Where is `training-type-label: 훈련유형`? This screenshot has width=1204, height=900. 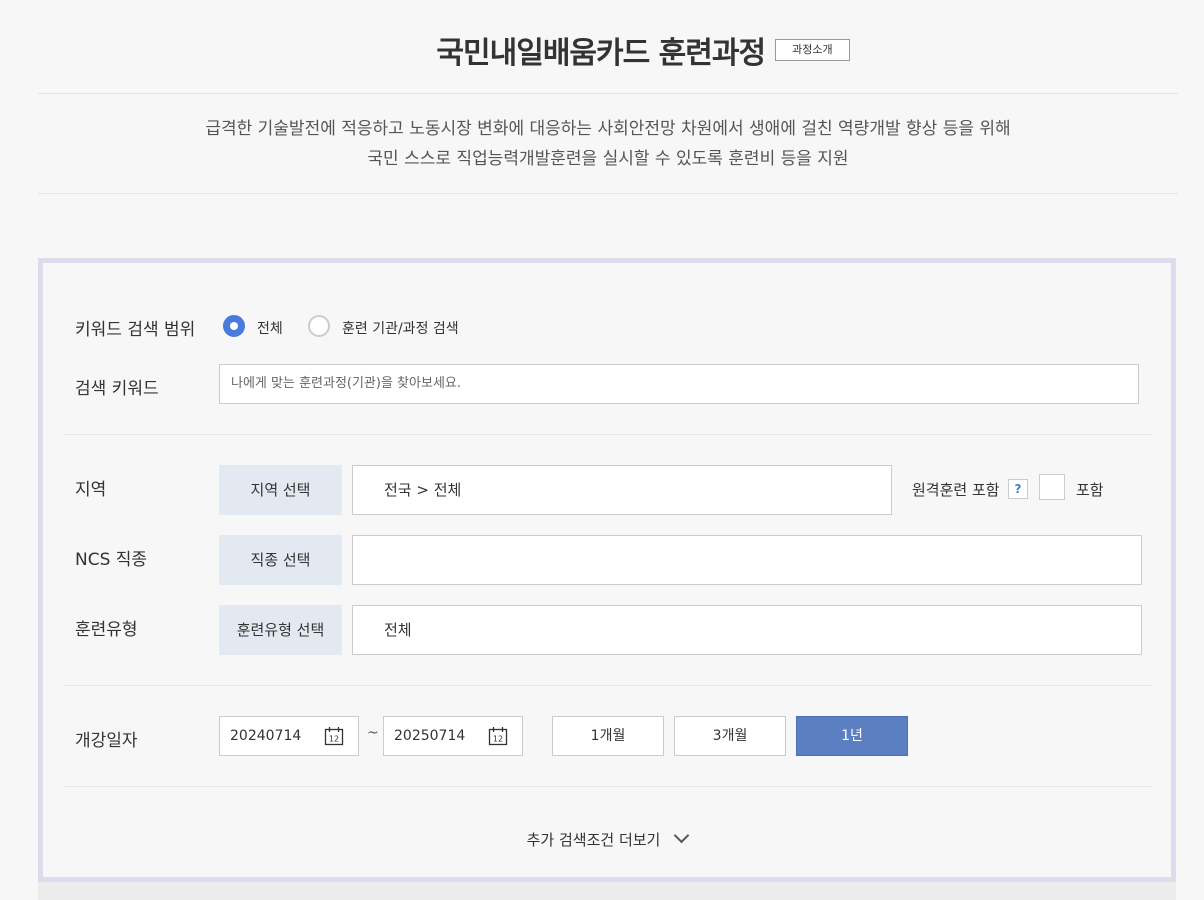
training-type-label: 훈련유형 is located at coordinates (106, 630).